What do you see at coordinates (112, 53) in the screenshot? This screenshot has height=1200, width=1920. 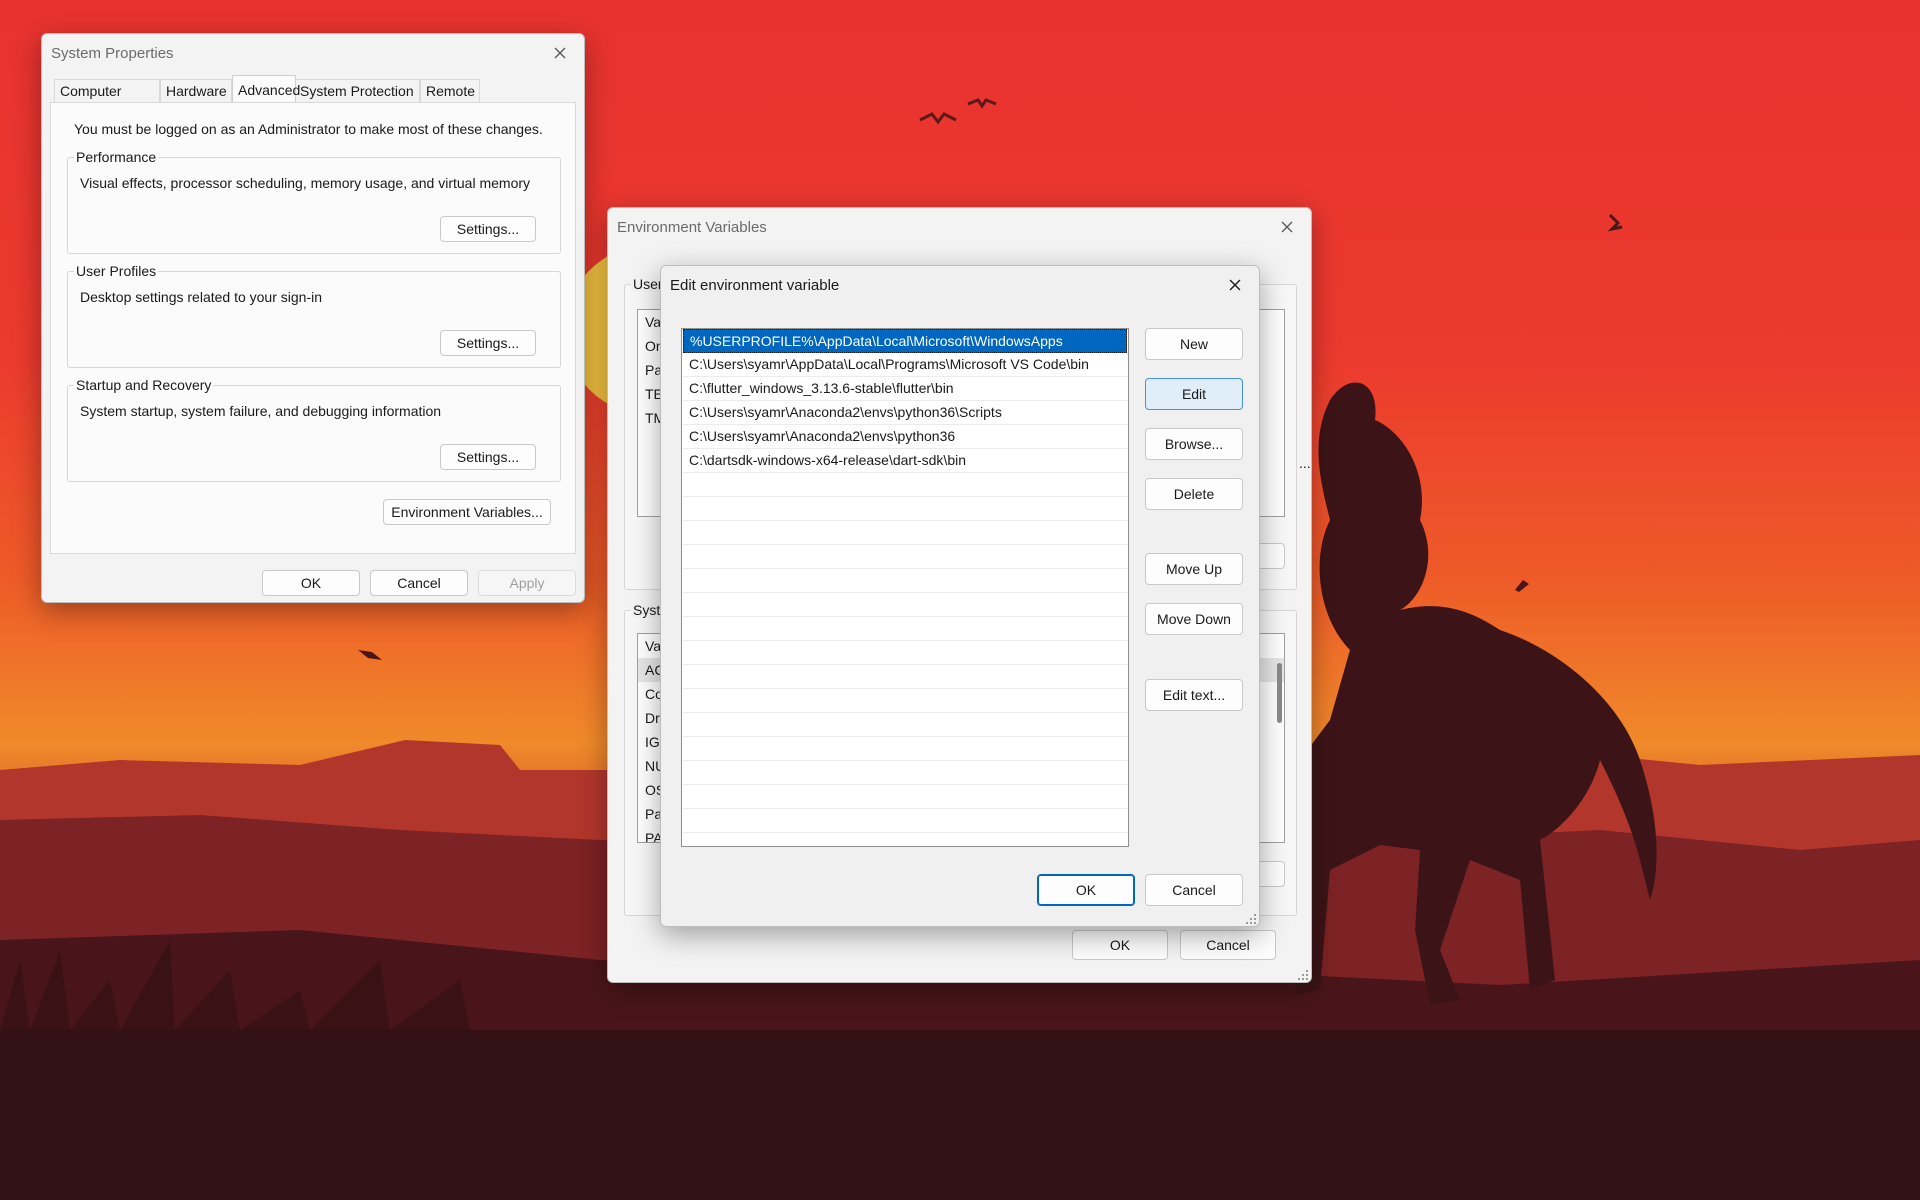 I see `window-title: System Properties` at bounding box center [112, 53].